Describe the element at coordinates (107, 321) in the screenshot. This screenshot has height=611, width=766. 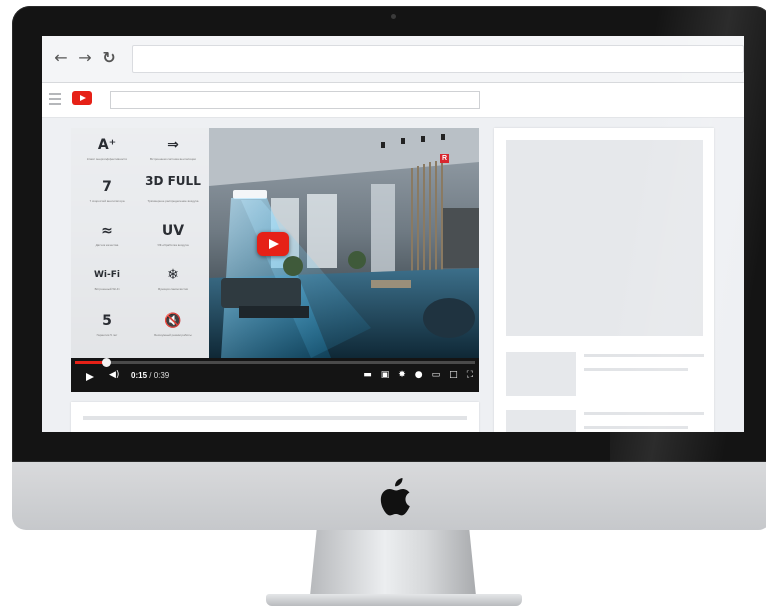
I see `warranty-shield-icon: 5` at that location.